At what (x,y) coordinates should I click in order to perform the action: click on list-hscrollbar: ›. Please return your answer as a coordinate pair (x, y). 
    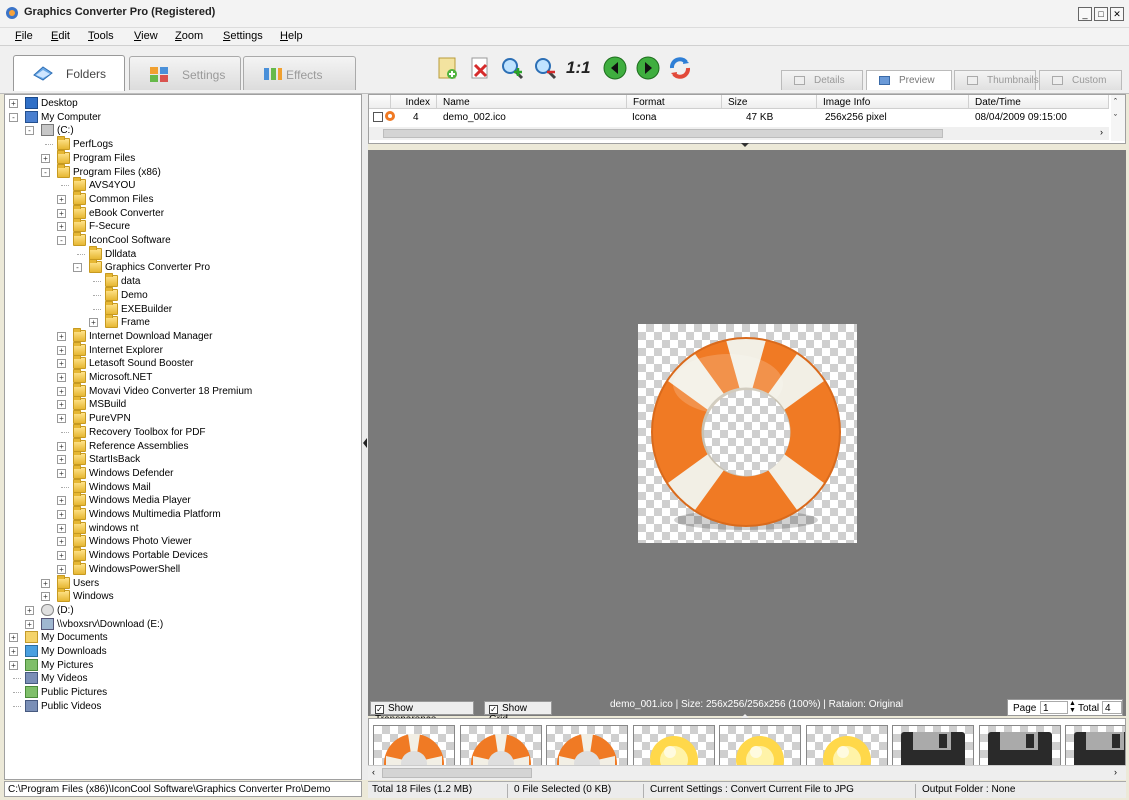
    Looking at the image, I should click on (739, 133).